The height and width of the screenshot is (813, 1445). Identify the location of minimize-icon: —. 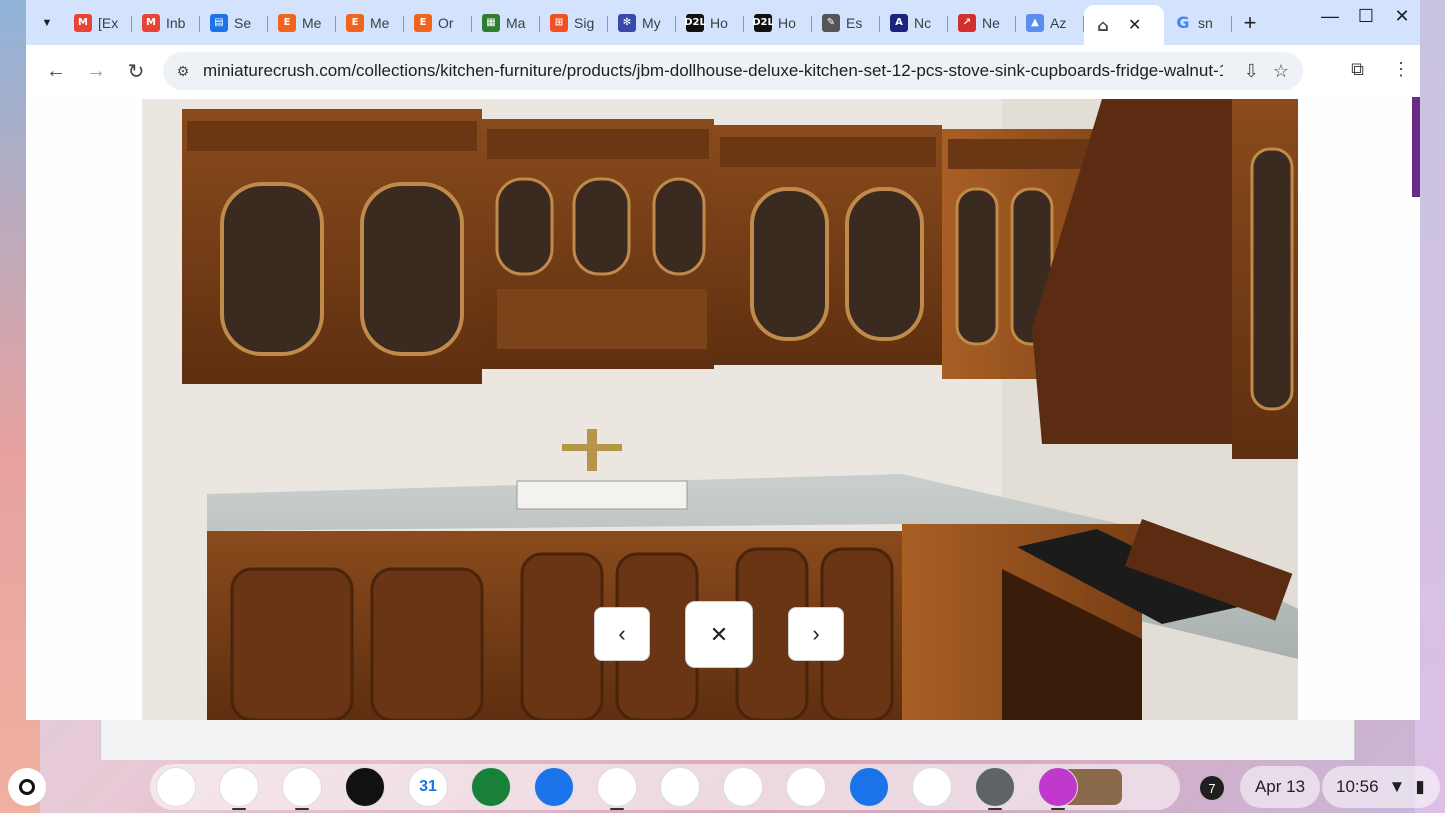
(1330, 16).